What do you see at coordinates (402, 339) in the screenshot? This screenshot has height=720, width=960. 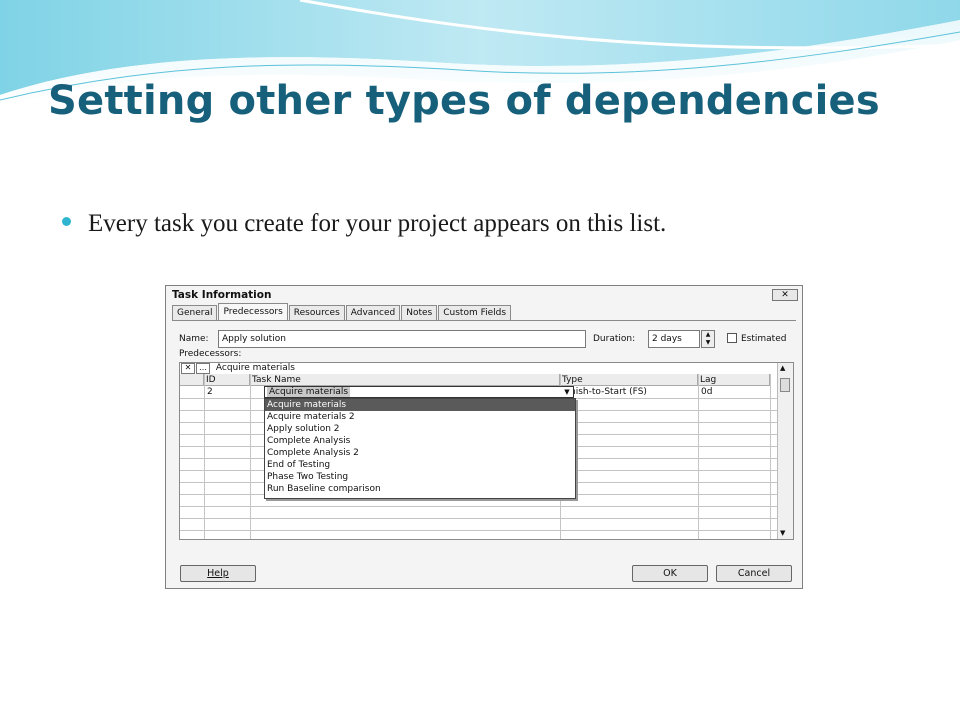 I see `name-field: Apply solution` at bounding box center [402, 339].